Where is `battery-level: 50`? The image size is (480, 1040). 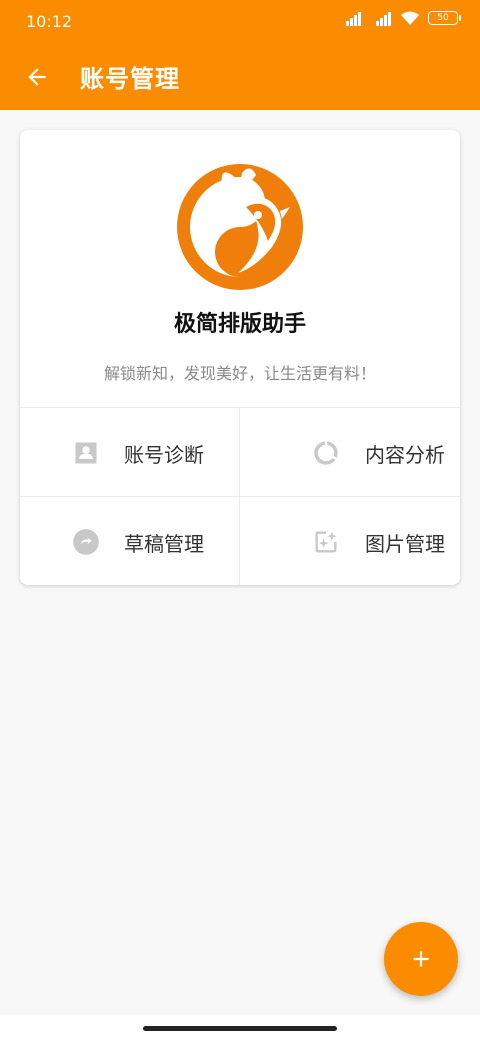 battery-level: 50 is located at coordinates (443, 18).